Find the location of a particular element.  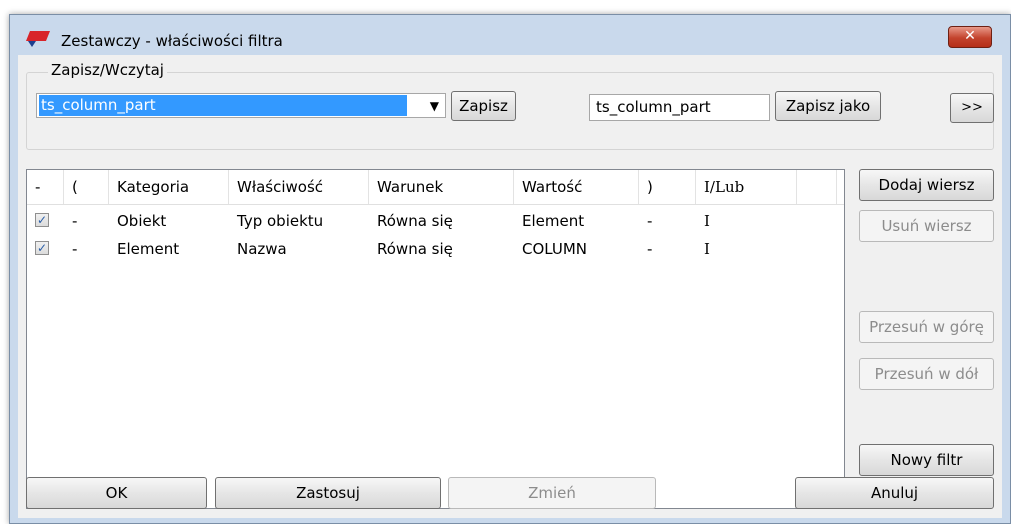

expand-button: >> is located at coordinates (972, 108).